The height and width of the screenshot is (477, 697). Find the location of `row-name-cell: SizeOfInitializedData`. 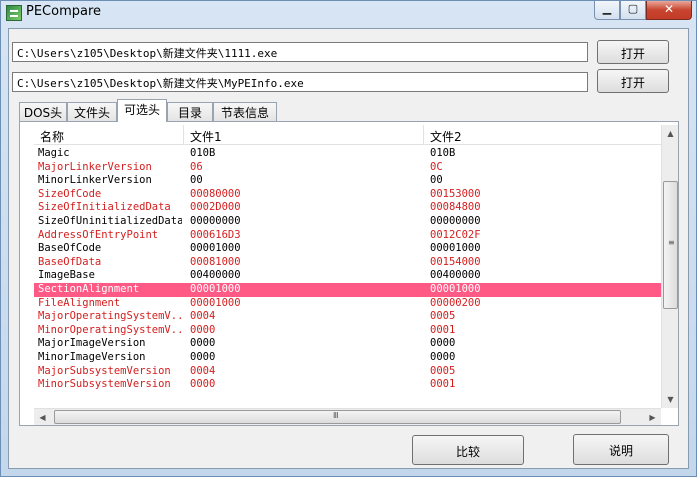

row-name-cell: SizeOfInitializedData is located at coordinates (104, 207).